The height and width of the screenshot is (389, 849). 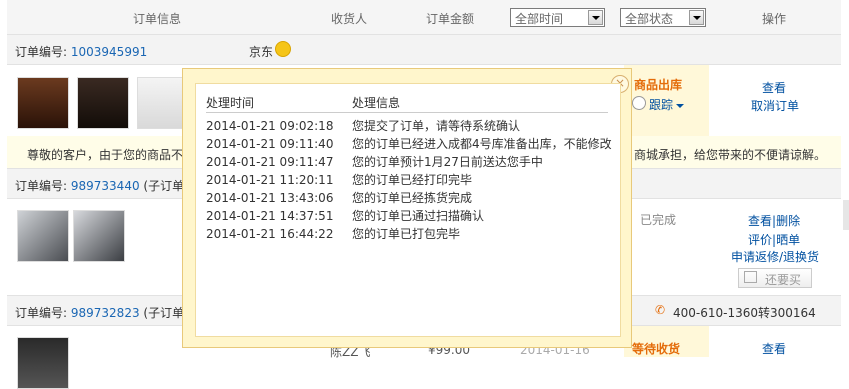 What do you see at coordinates (407, 112) in the screenshot?
I see `divider` at bounding box center [407, 112].